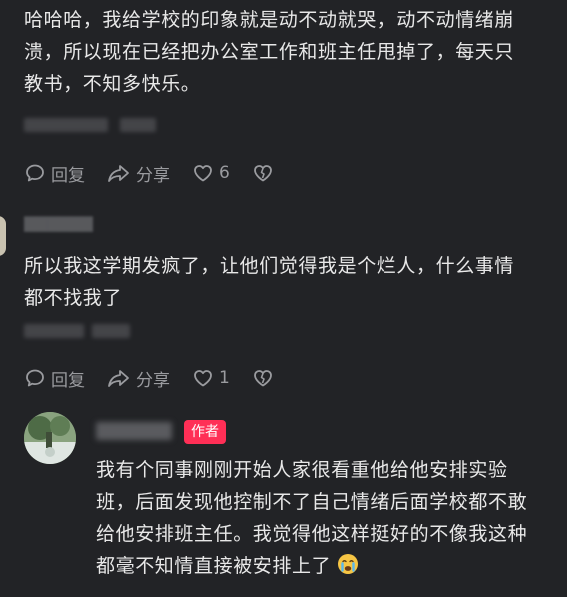  I want to click on comment-2-line: 都不找我了, so click(73, 298).